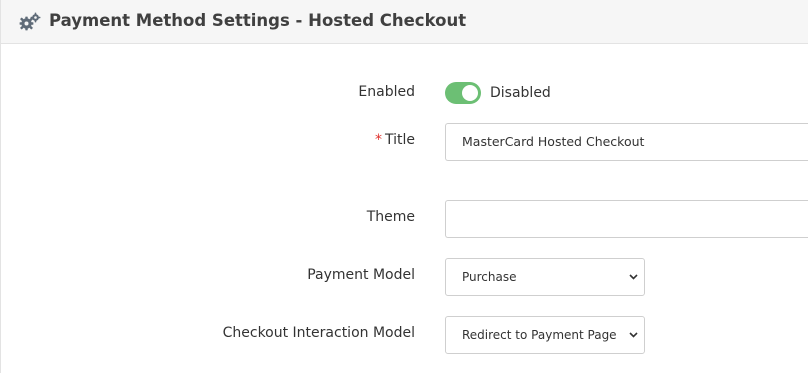 This screenshot has height=373, width=808. I want to click on required-mark: *, so click(378, 140).